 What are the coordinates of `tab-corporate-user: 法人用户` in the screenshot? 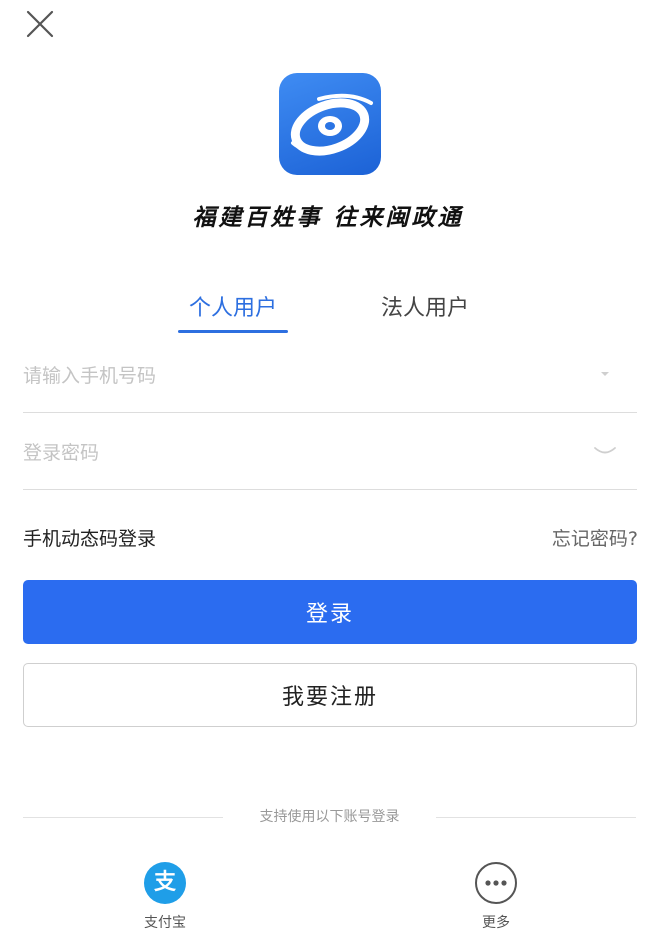 It's located at (425, 313).